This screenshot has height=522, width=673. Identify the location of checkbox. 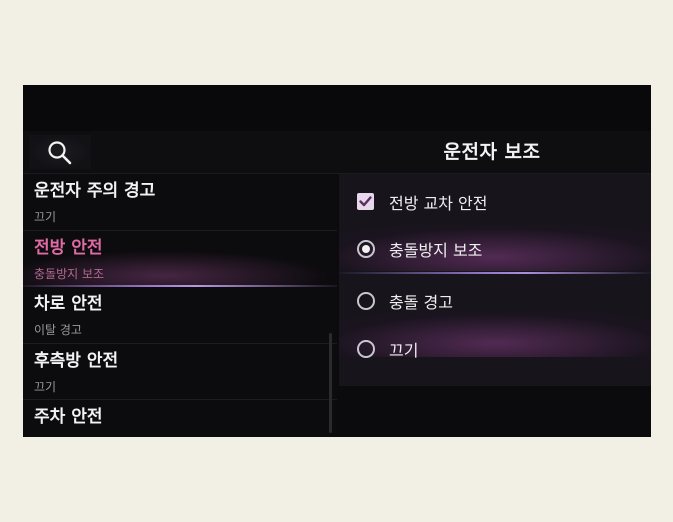
(365, 201).